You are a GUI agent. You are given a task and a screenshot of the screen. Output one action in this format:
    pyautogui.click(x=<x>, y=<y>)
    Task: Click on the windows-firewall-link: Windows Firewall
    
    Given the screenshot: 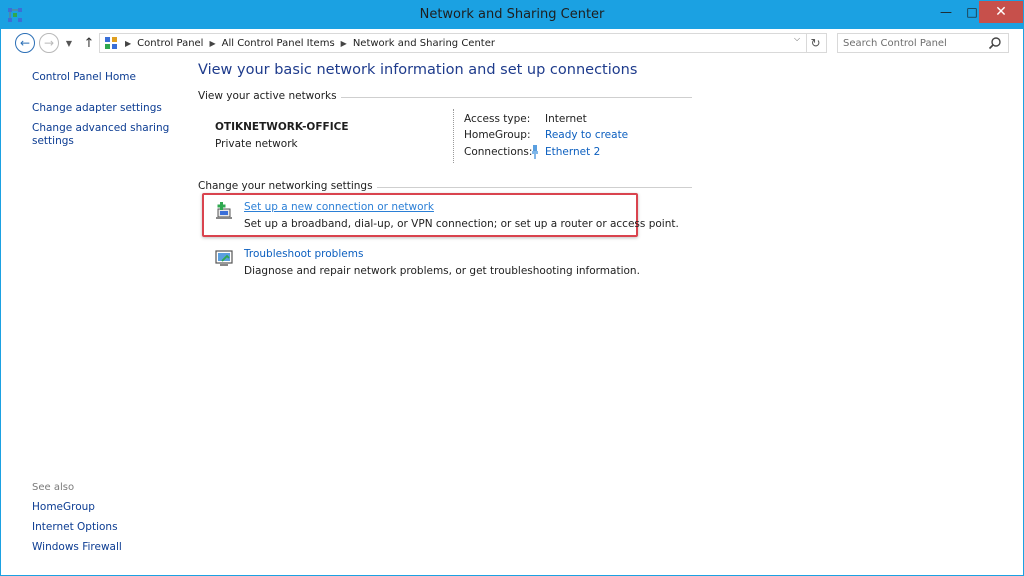 What is the action you would take?
    pyautogui.click(x=107, y=547)
    